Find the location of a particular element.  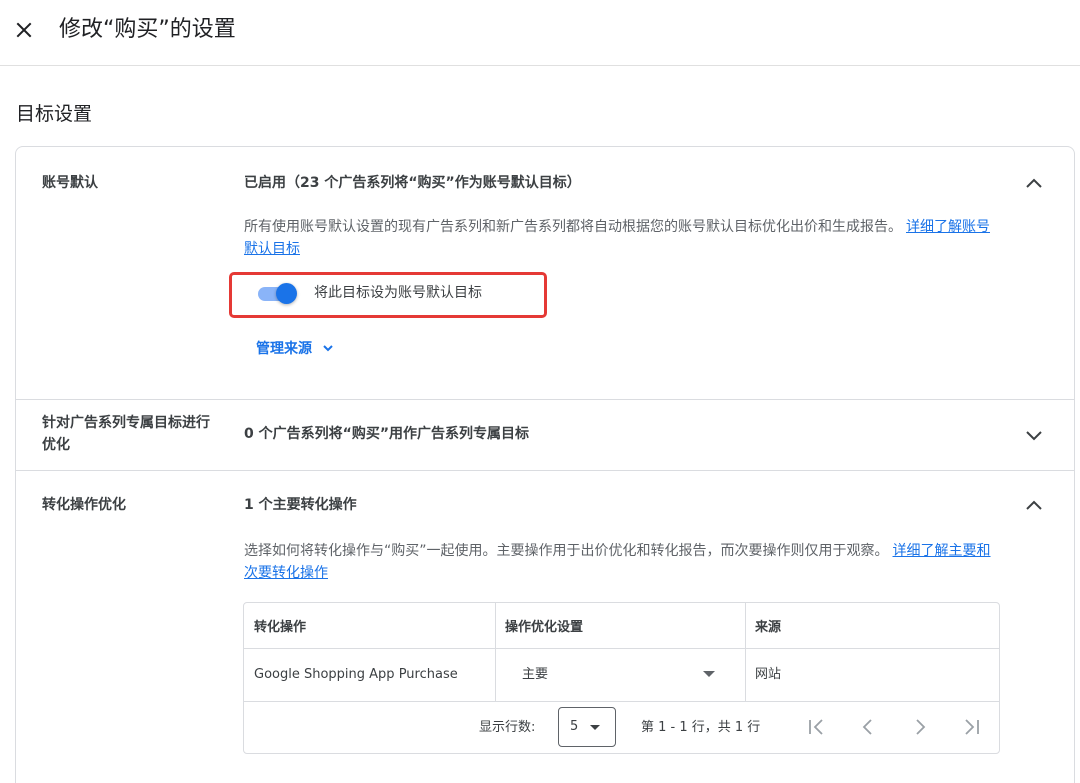

last-page-icon is located at coordinates (972, 727).